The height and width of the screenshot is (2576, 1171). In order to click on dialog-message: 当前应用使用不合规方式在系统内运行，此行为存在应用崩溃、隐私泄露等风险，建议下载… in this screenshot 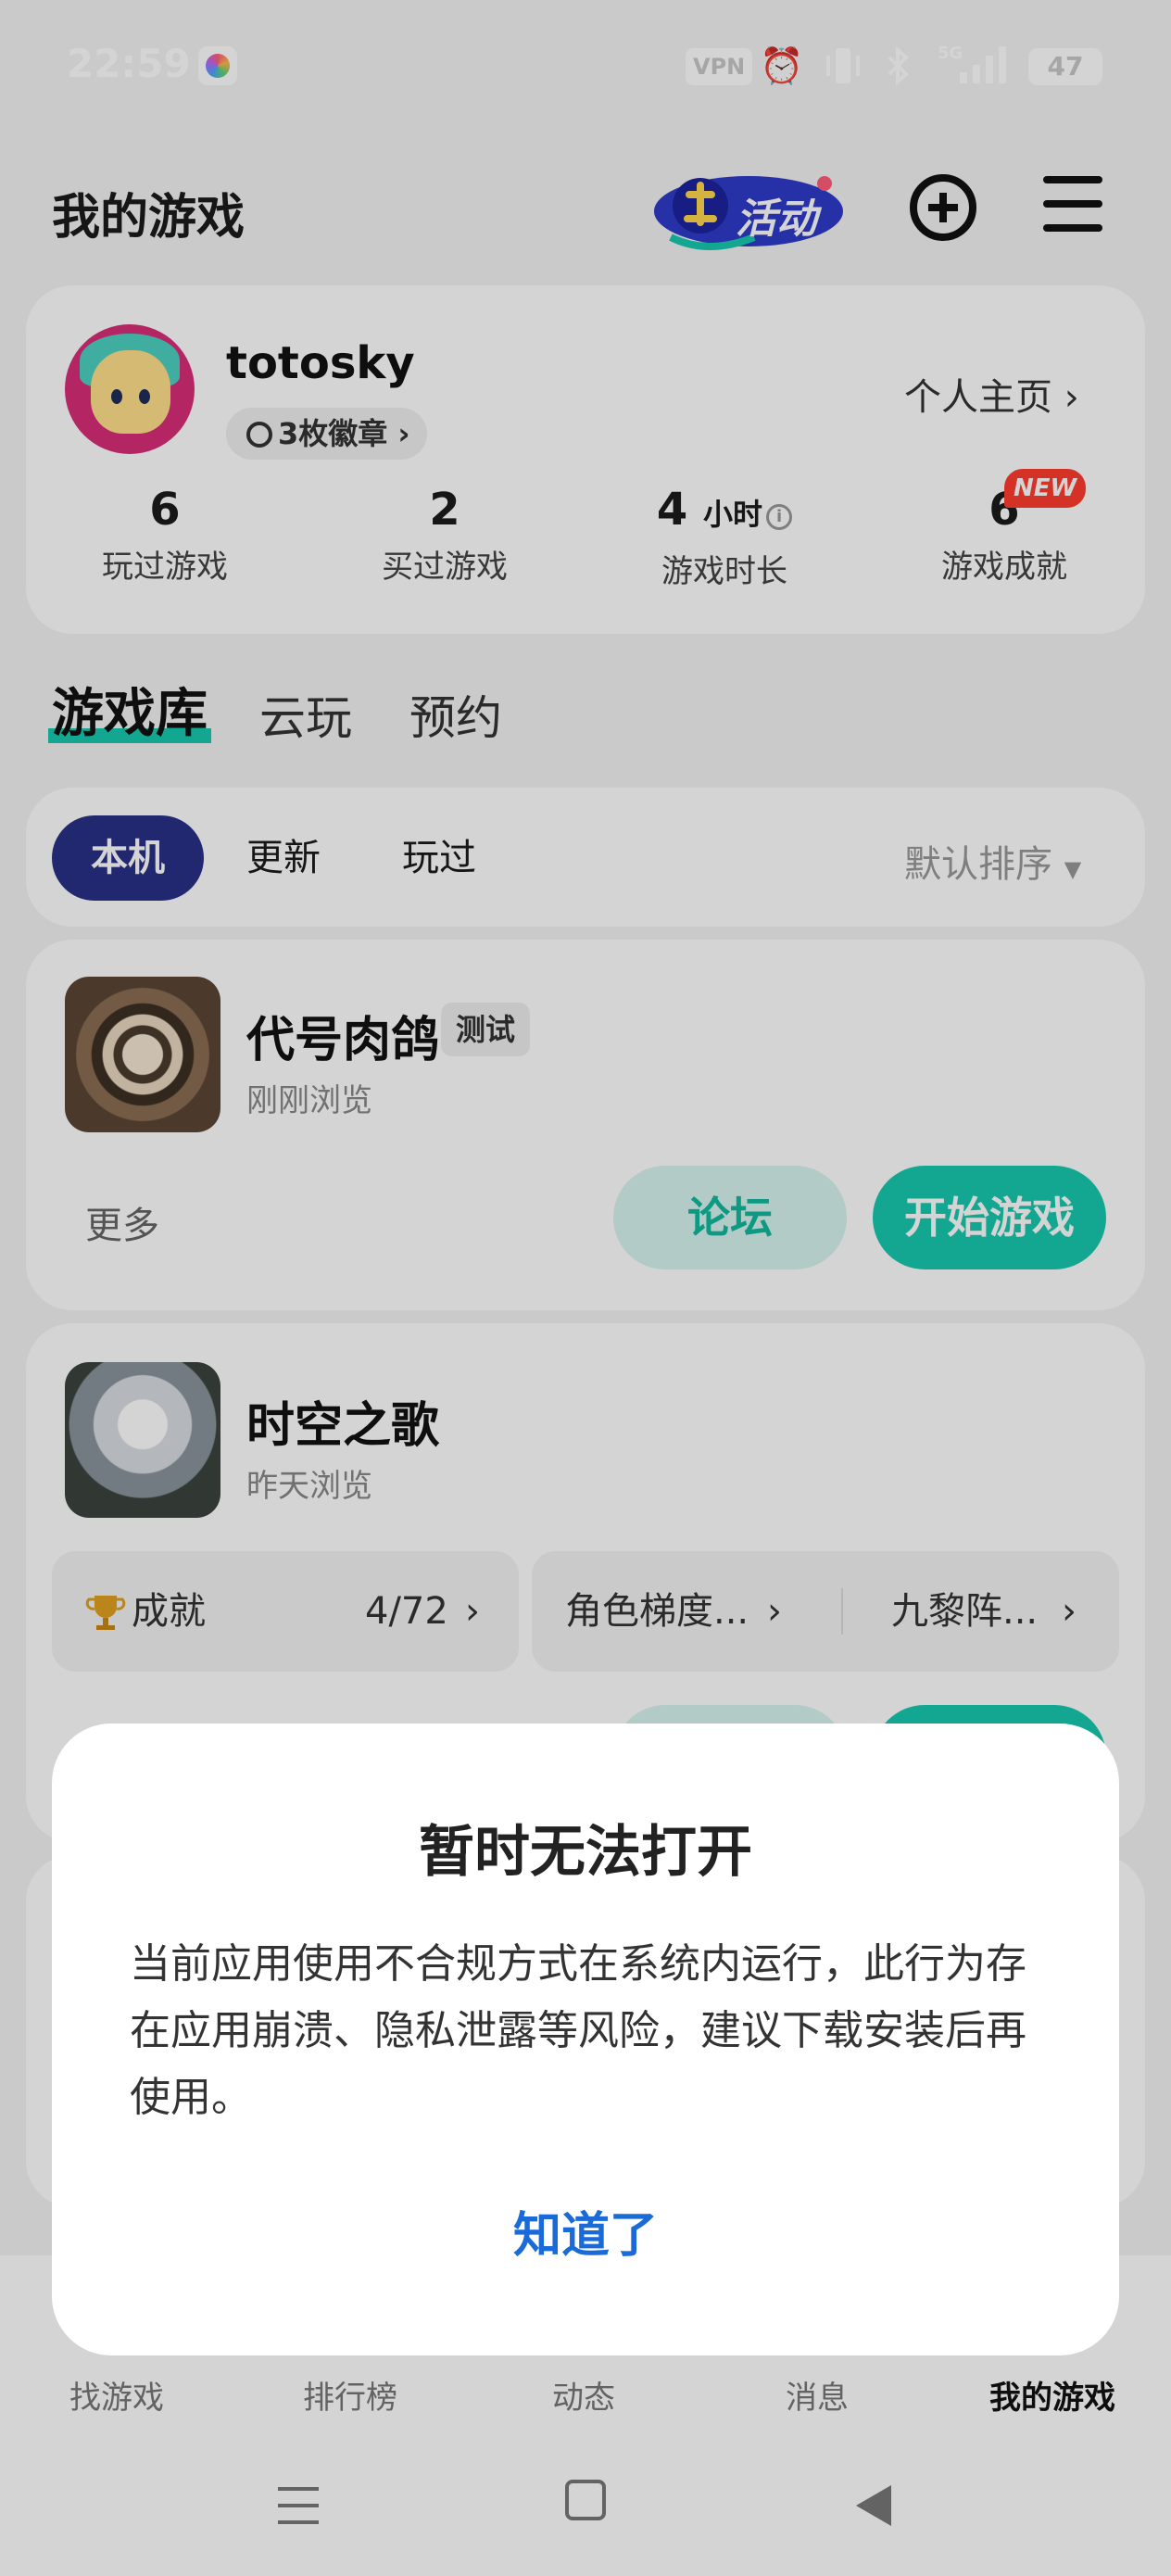, I will do `click(578, 2030)`.